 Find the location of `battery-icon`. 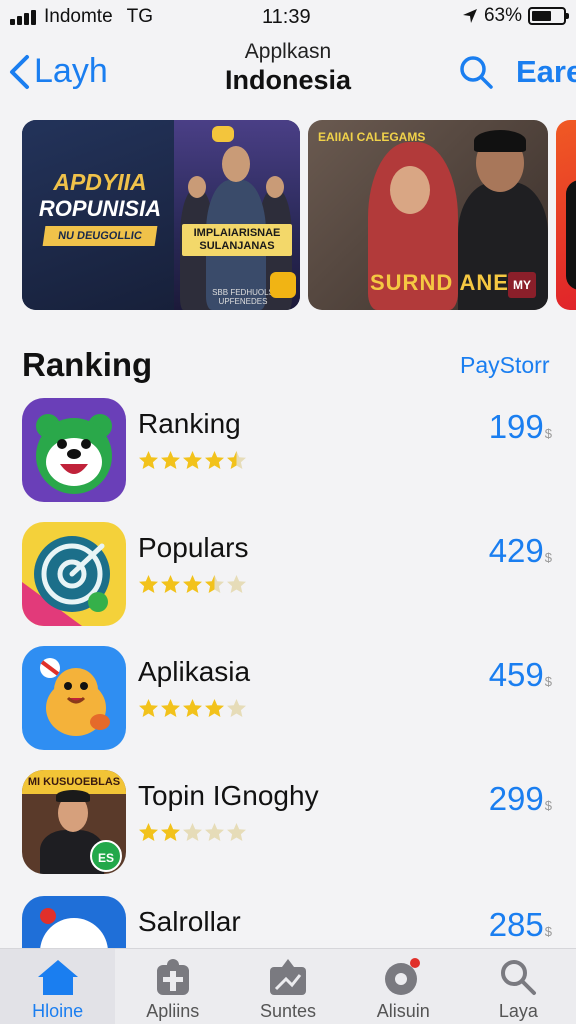

battery-icon is located at coordinates (548, 16).